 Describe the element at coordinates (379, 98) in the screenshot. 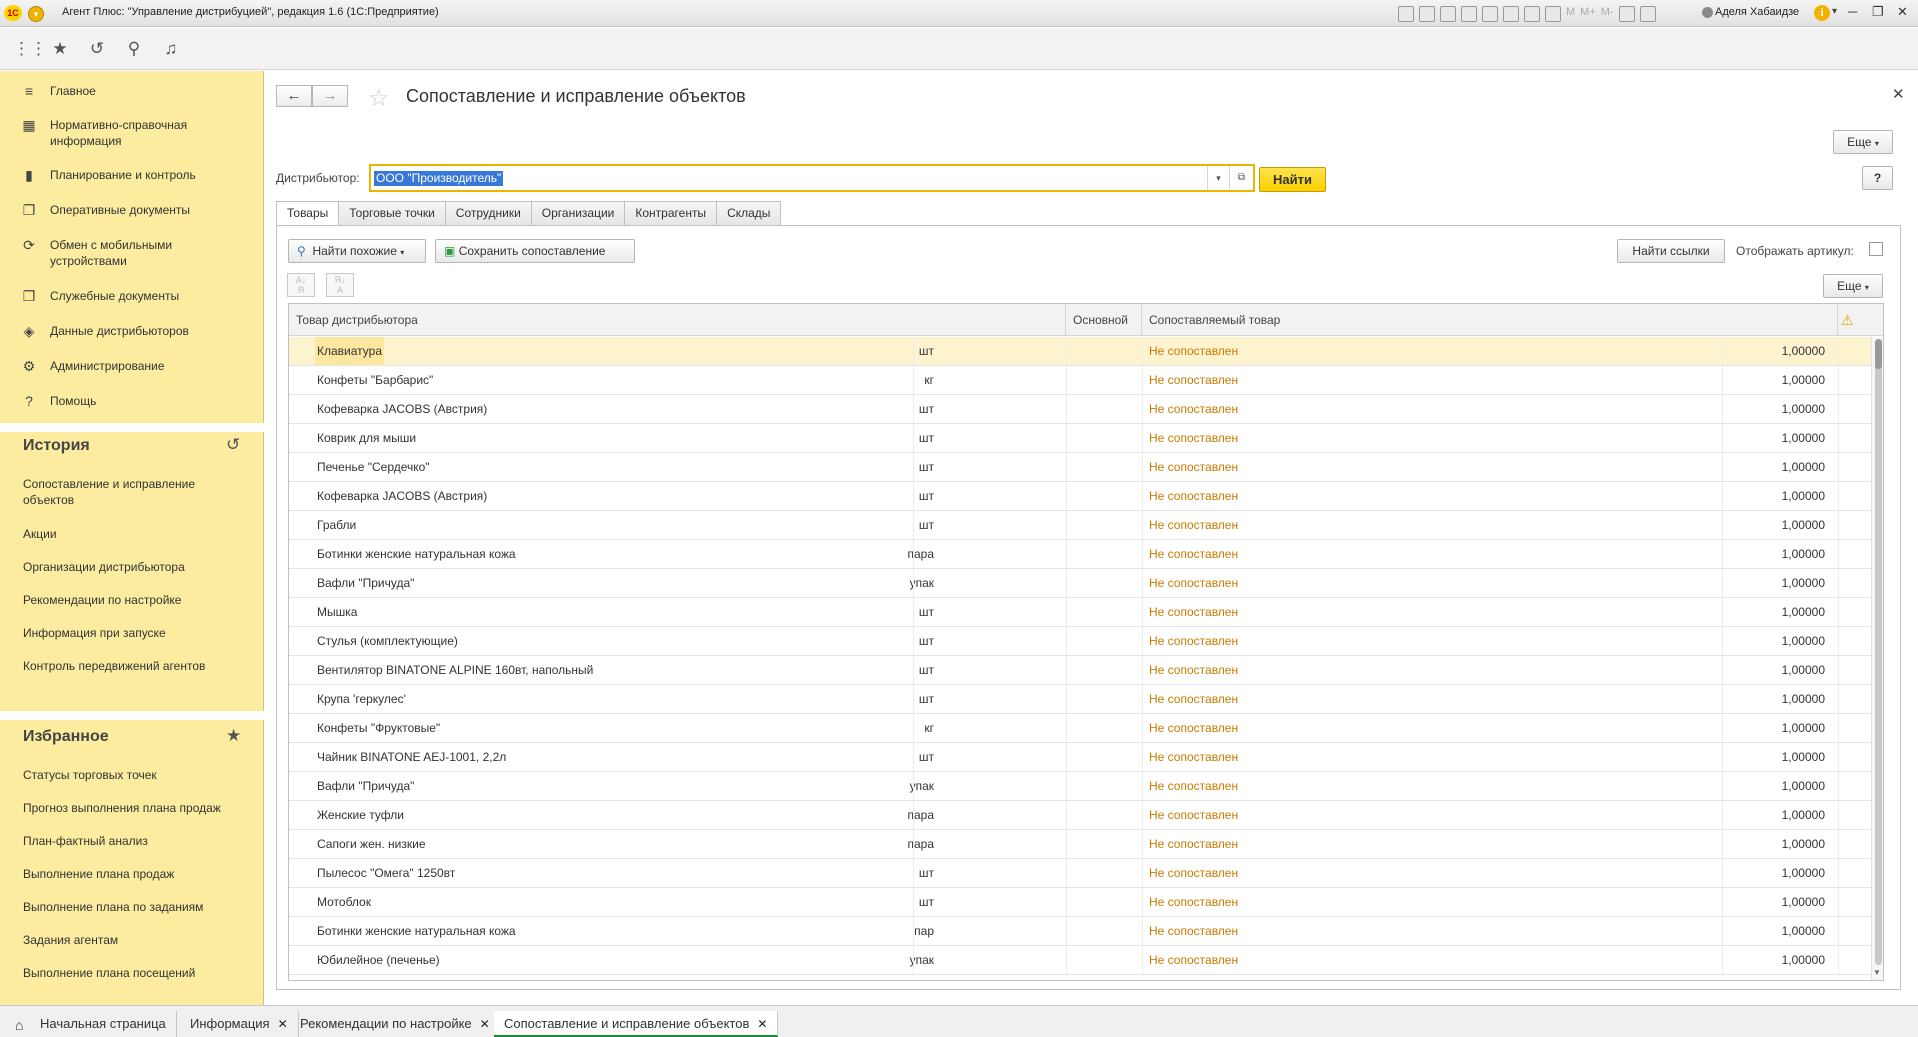

I see `favorite-star-icon: ☆` at that location.